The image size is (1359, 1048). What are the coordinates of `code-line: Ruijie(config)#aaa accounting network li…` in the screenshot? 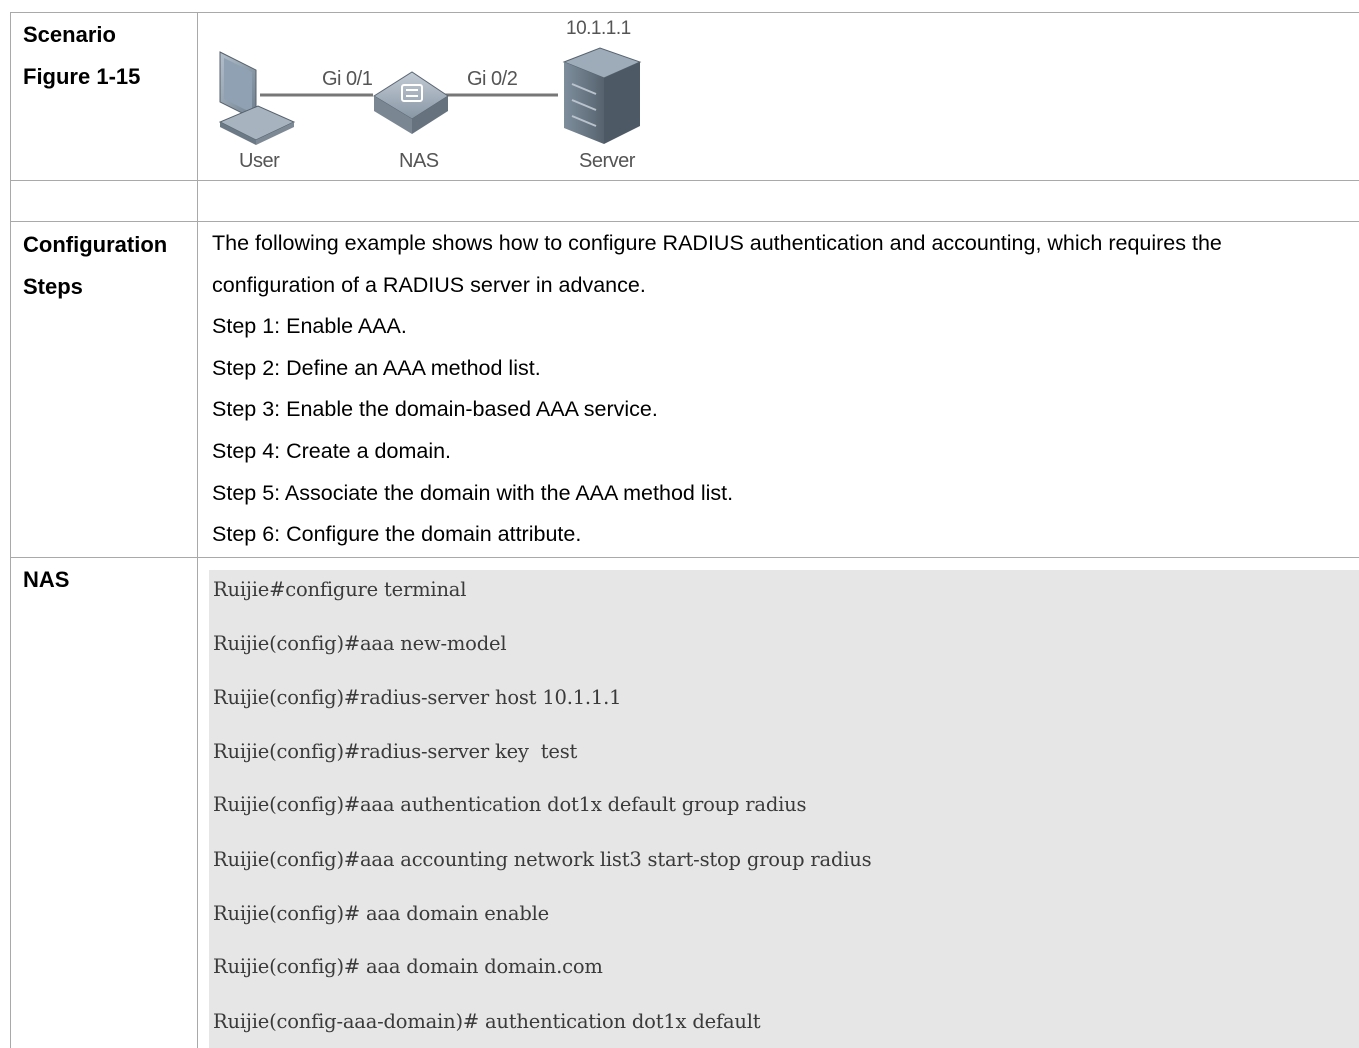 It's located at (542, 859).